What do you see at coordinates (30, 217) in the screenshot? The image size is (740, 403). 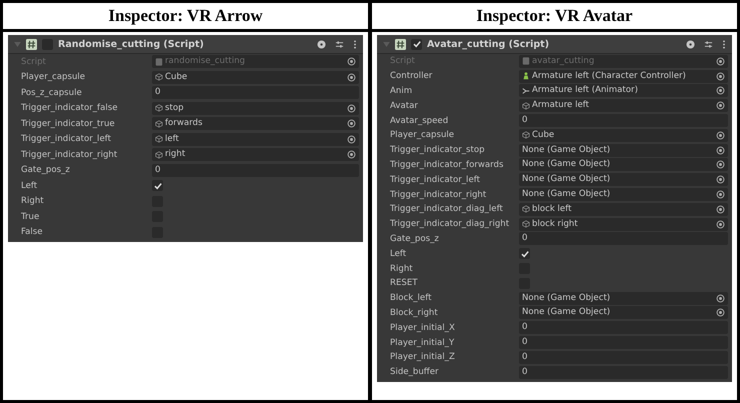 I see `property-label: True` at bounding box center [30, 217].